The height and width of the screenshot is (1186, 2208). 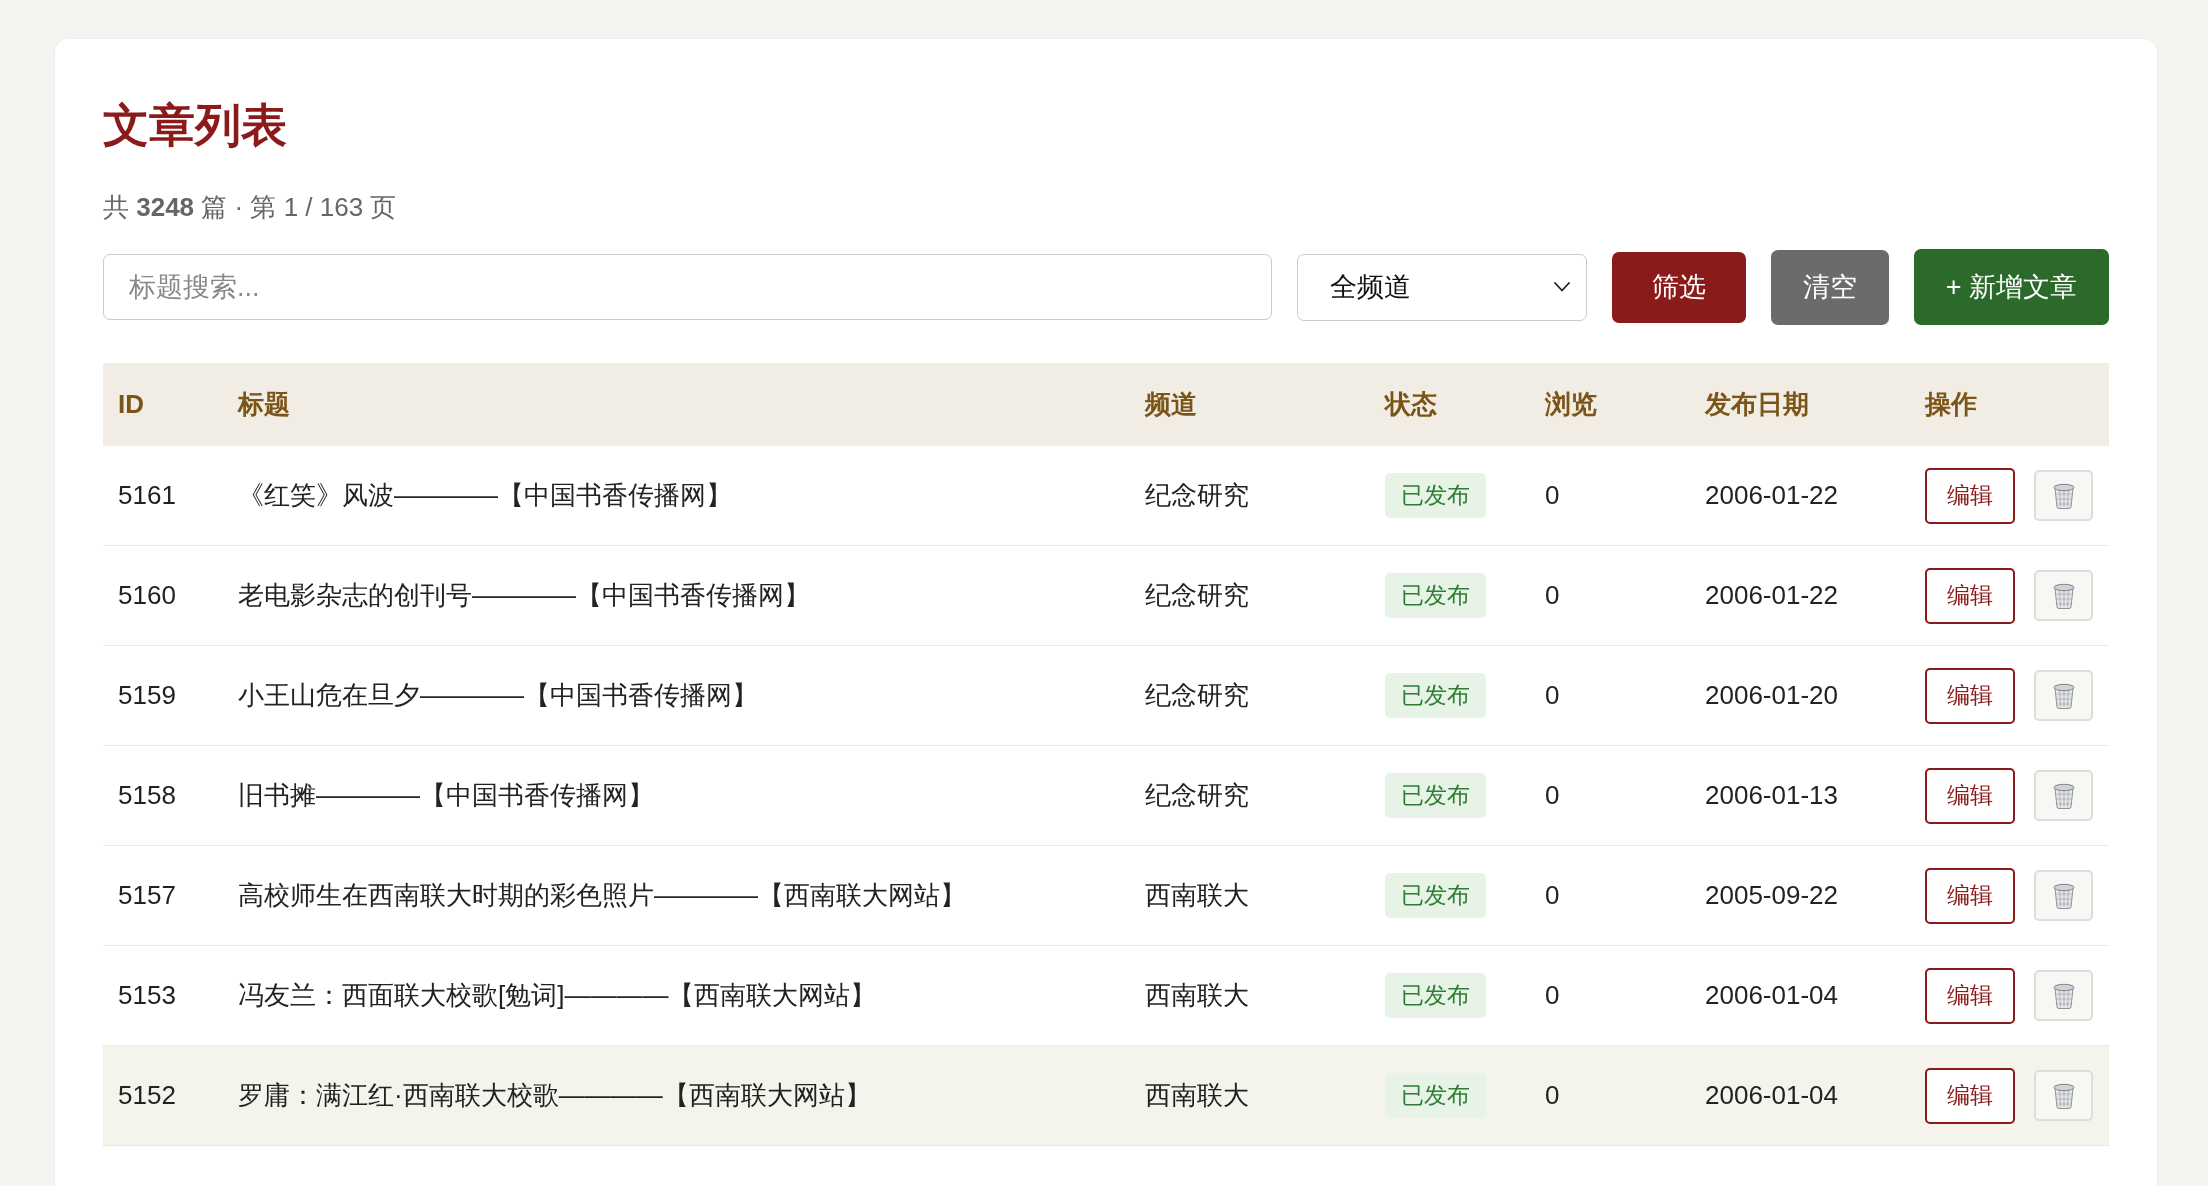 What do you see at coordinates (1171, 404) in the screenshot?
I see `column-header: 频道` at bounding box center [1171, 404].